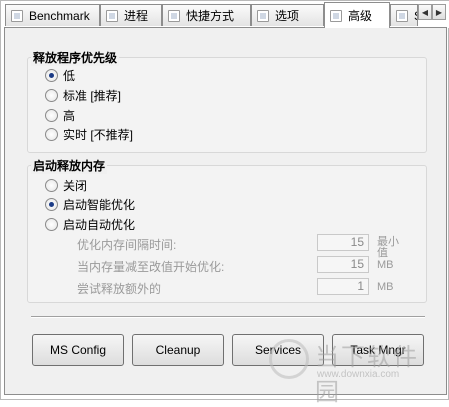 This screenshot has height=407, width=449. Describe the element at coordinates (343, 286) in the screenshot. I see `extra-release-input: 1` at that location.